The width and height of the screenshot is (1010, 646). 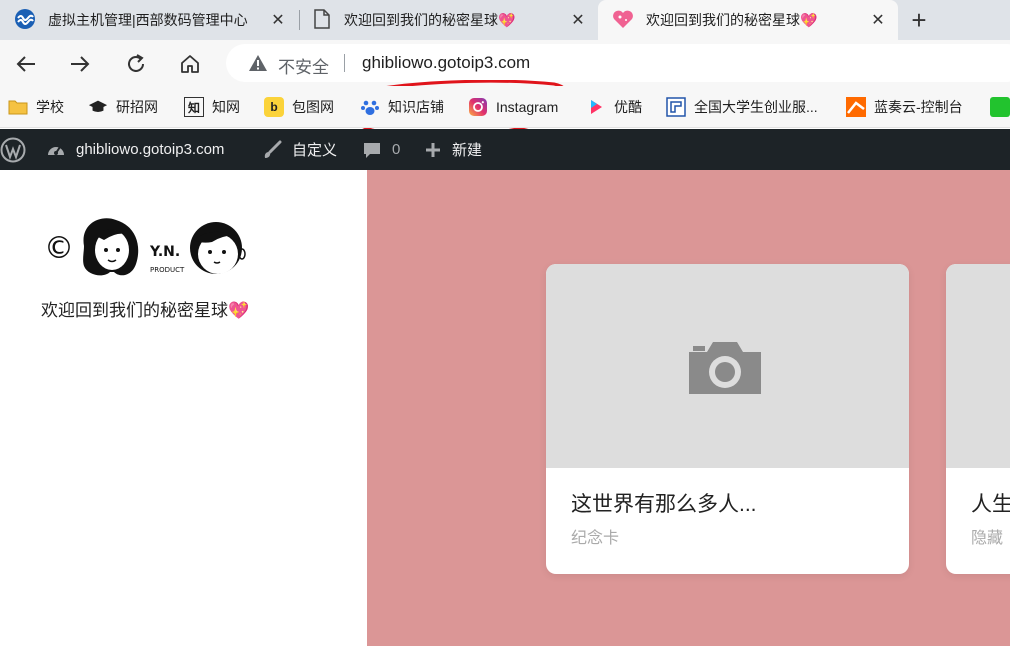 What do you see at coordinates (381, 149) in the screenshot?
I see `wp-comments: 0` at bounding box center [381, 149].